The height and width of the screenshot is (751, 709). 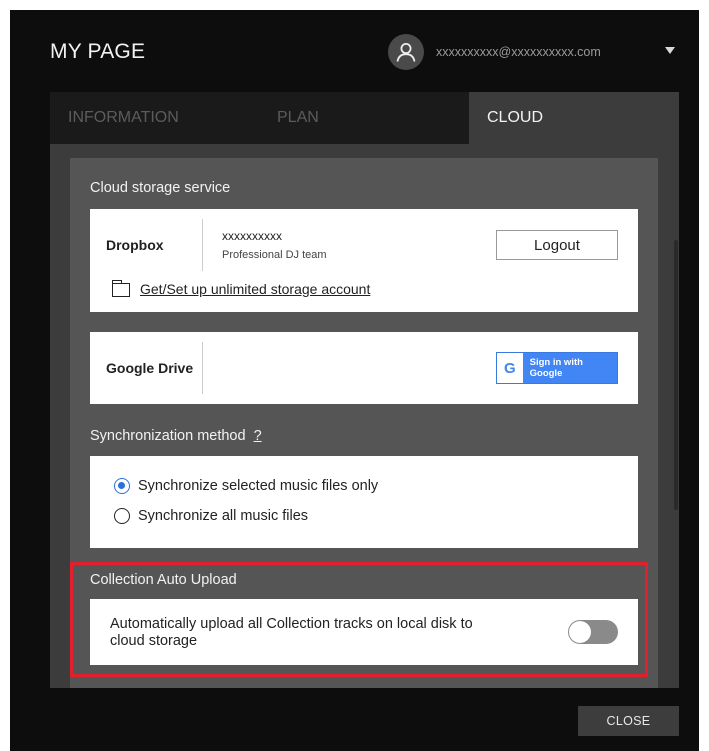 What do you see at coordinates (168, 436) in the screenshot?
I see `sync-method-title: Synchronization method` at bounding box center [168, 436].